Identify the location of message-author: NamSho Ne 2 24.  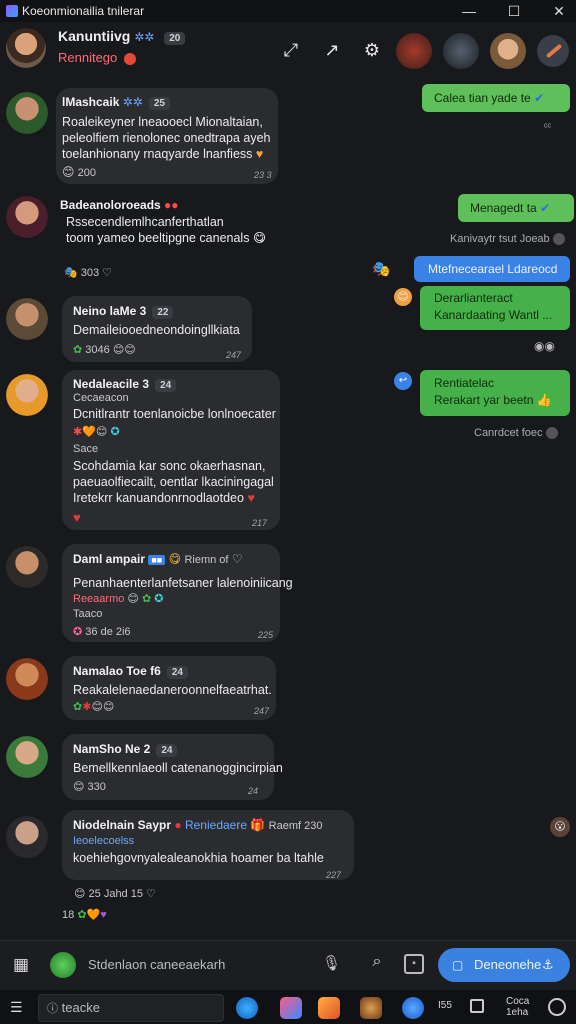
(125, 749).